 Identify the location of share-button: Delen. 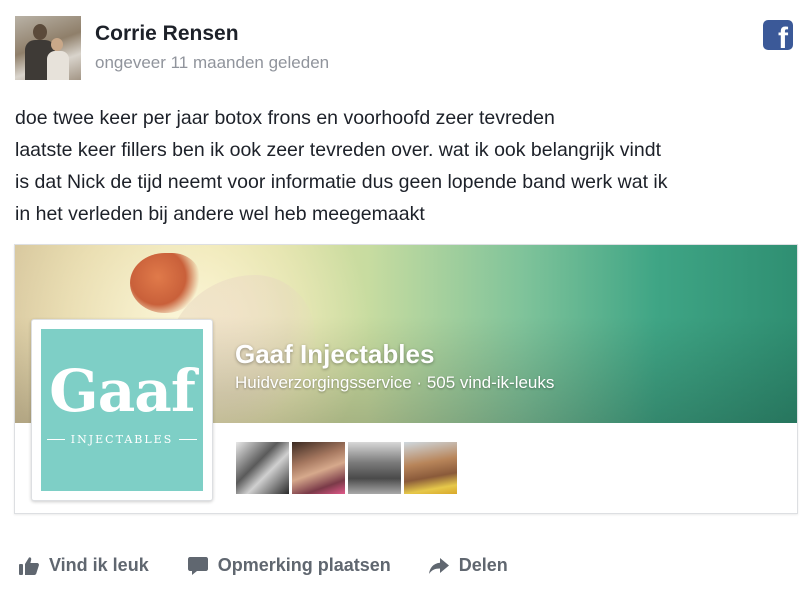
(468, 565).